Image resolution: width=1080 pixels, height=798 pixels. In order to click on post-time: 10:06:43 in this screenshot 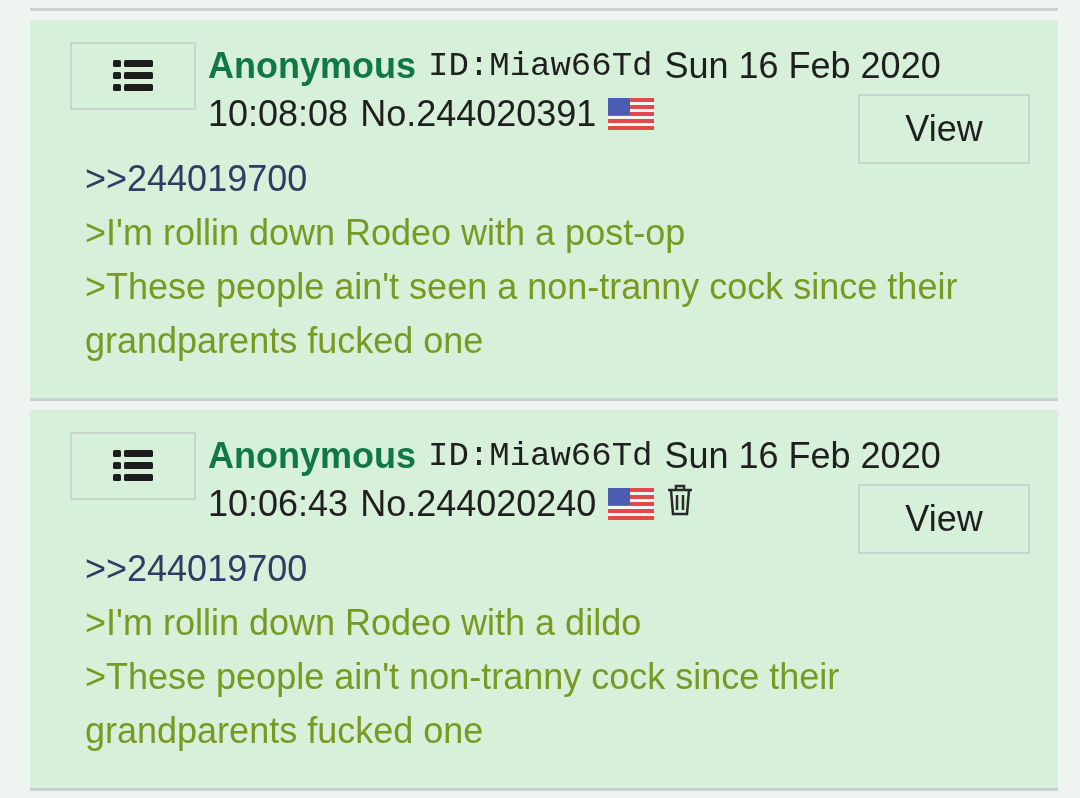, I will do `click(278, 504)`.